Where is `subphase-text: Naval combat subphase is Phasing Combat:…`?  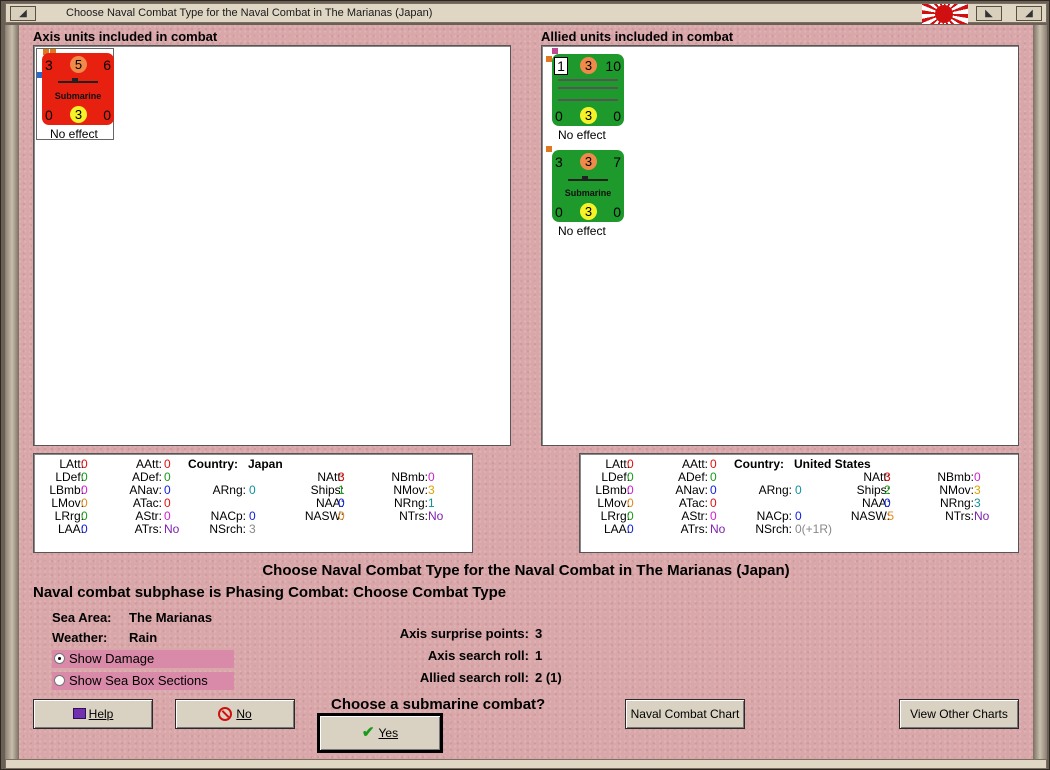
subphase-text: Naval combat subphase is Phasing Combat:… is located at coordinates (270, 592).